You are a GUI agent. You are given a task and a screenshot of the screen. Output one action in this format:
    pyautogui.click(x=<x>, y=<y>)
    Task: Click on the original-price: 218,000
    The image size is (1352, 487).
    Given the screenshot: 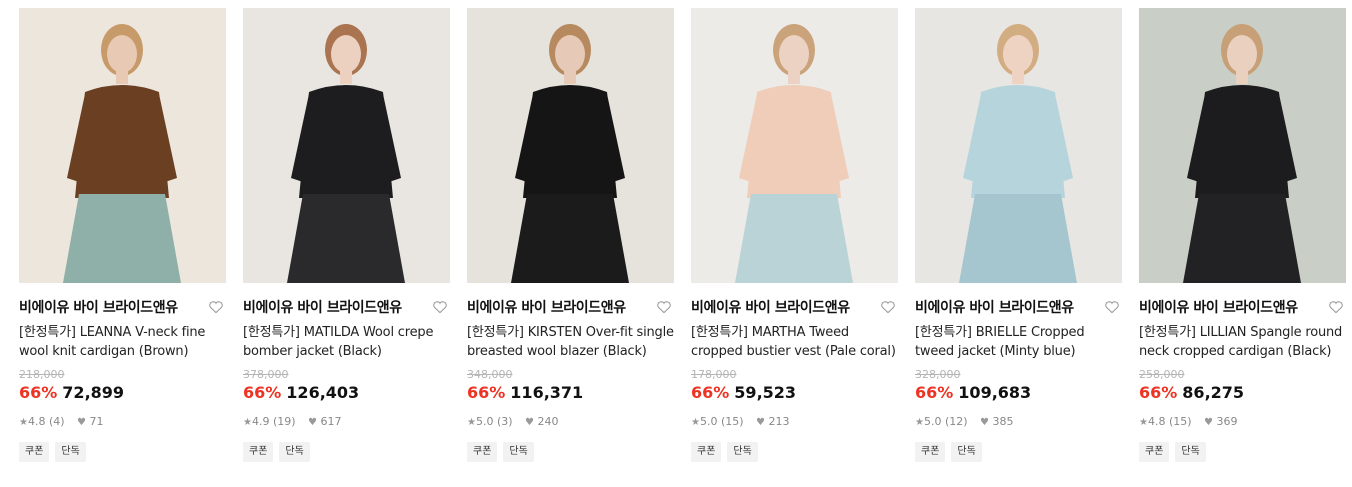 What is the action you would take?
    pyautogui.click(x=42, y=374)
    